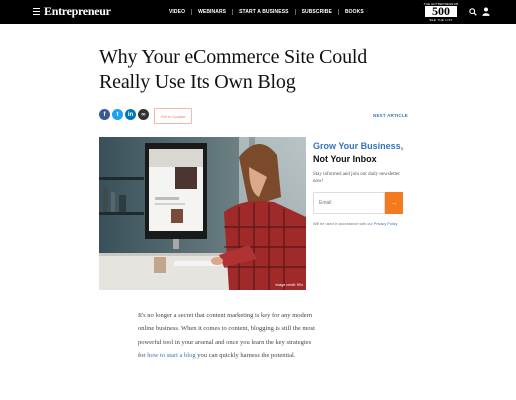 Image resolution: width=516 pixels, height=400 pixels. I want to click on next-article-link: NEXT ARTICLE, so click(390, 115).